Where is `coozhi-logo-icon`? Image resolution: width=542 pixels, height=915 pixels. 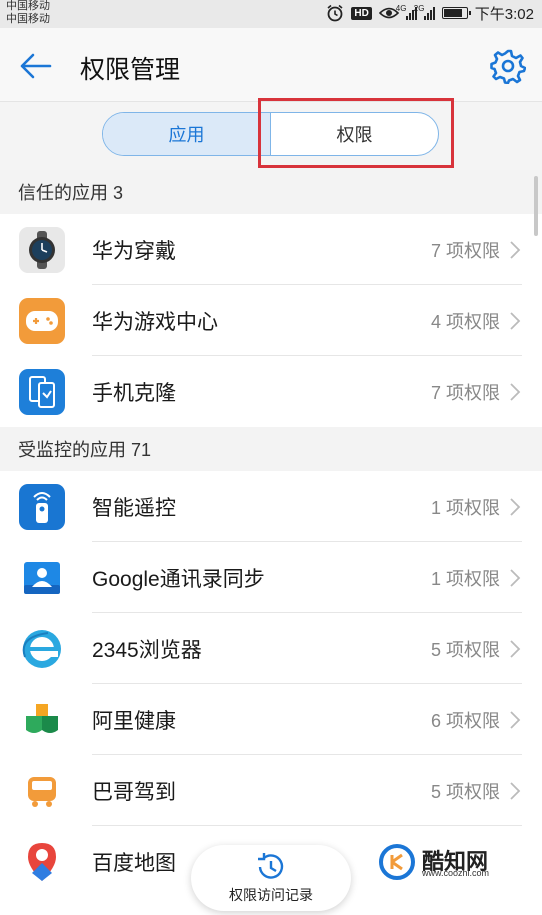 coozhi-logo-icon is located at coordinates (397, 862).